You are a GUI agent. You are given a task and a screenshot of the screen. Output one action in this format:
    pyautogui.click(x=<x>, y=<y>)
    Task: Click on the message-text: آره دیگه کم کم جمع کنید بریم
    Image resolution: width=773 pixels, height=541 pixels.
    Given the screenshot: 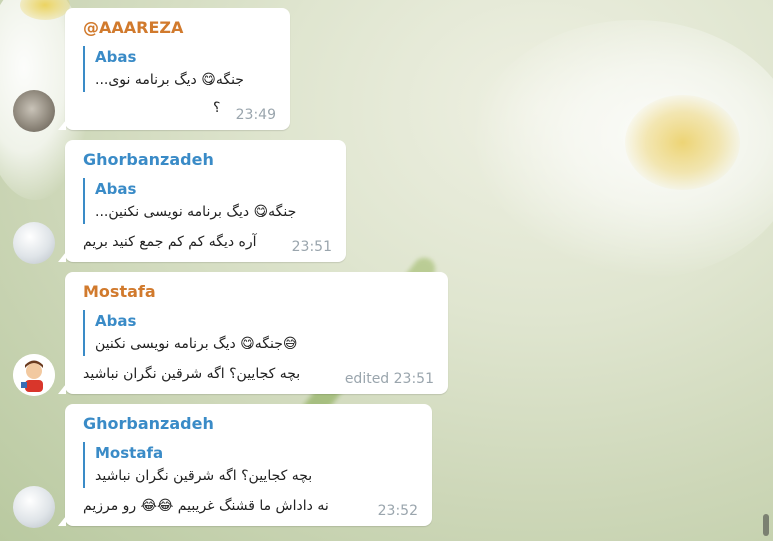 What is the action you would take?
    pyautogui.click(x=170, y=242)
    